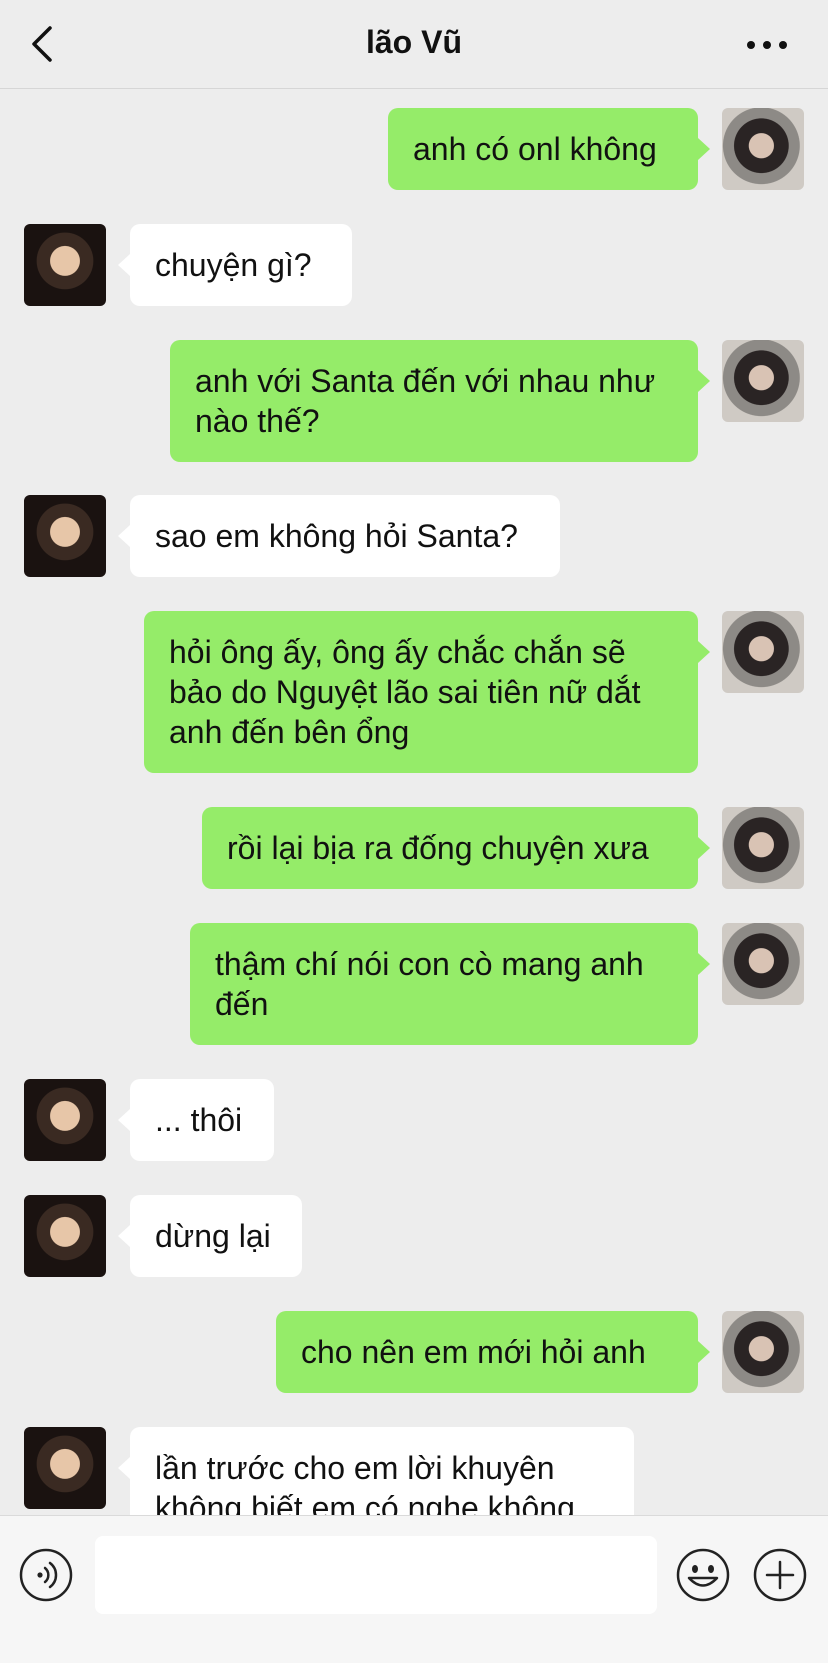  Describe the element at coordinates (339, 536) in the screenshot. I see `incoming-message-bubble: sao em không hỏi Santa?` at that location.